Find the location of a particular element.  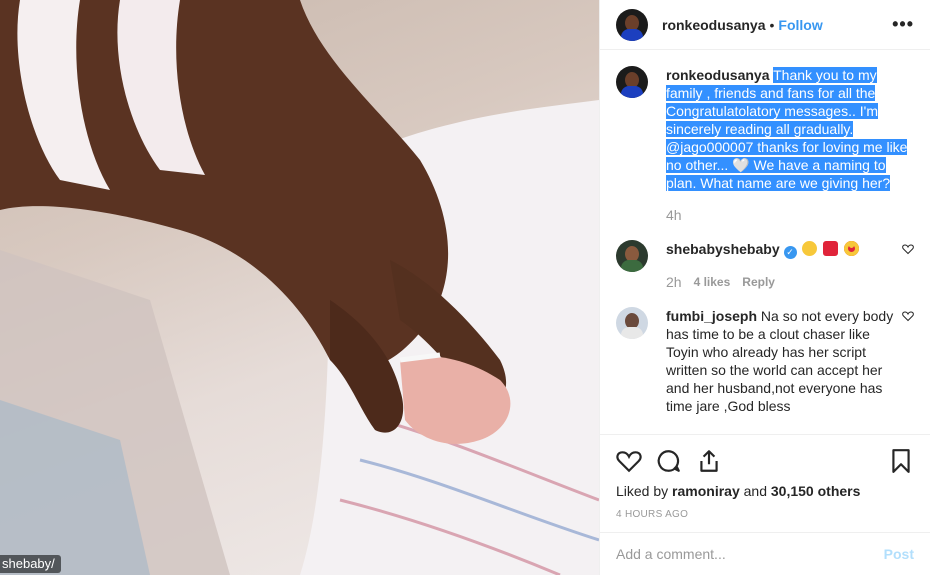

header-username: ronkeodusanya is located at coordinates (713, 25).